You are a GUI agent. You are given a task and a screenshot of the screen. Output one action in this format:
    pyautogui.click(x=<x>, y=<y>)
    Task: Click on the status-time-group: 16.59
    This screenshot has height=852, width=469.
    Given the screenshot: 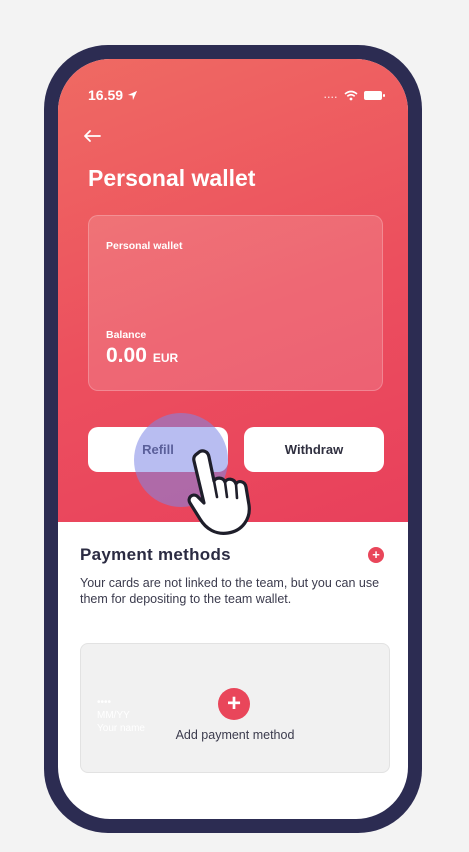 What is the action you would take?
    pyautogui.click(x=113, y=95)
    